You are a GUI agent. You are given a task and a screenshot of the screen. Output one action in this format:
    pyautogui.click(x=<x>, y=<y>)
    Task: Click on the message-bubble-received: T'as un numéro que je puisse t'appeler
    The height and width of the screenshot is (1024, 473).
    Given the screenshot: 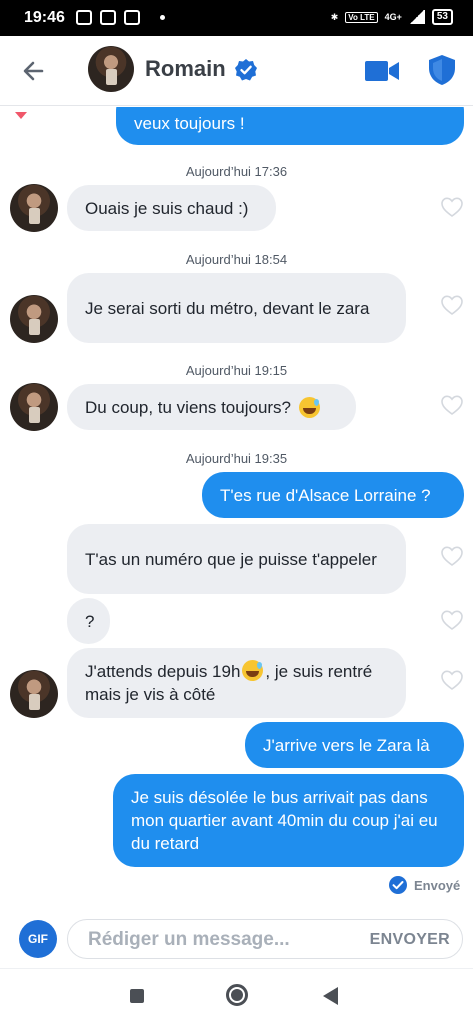 What is the action you would take?
    pyautogui.click(x=236, y=559)
    